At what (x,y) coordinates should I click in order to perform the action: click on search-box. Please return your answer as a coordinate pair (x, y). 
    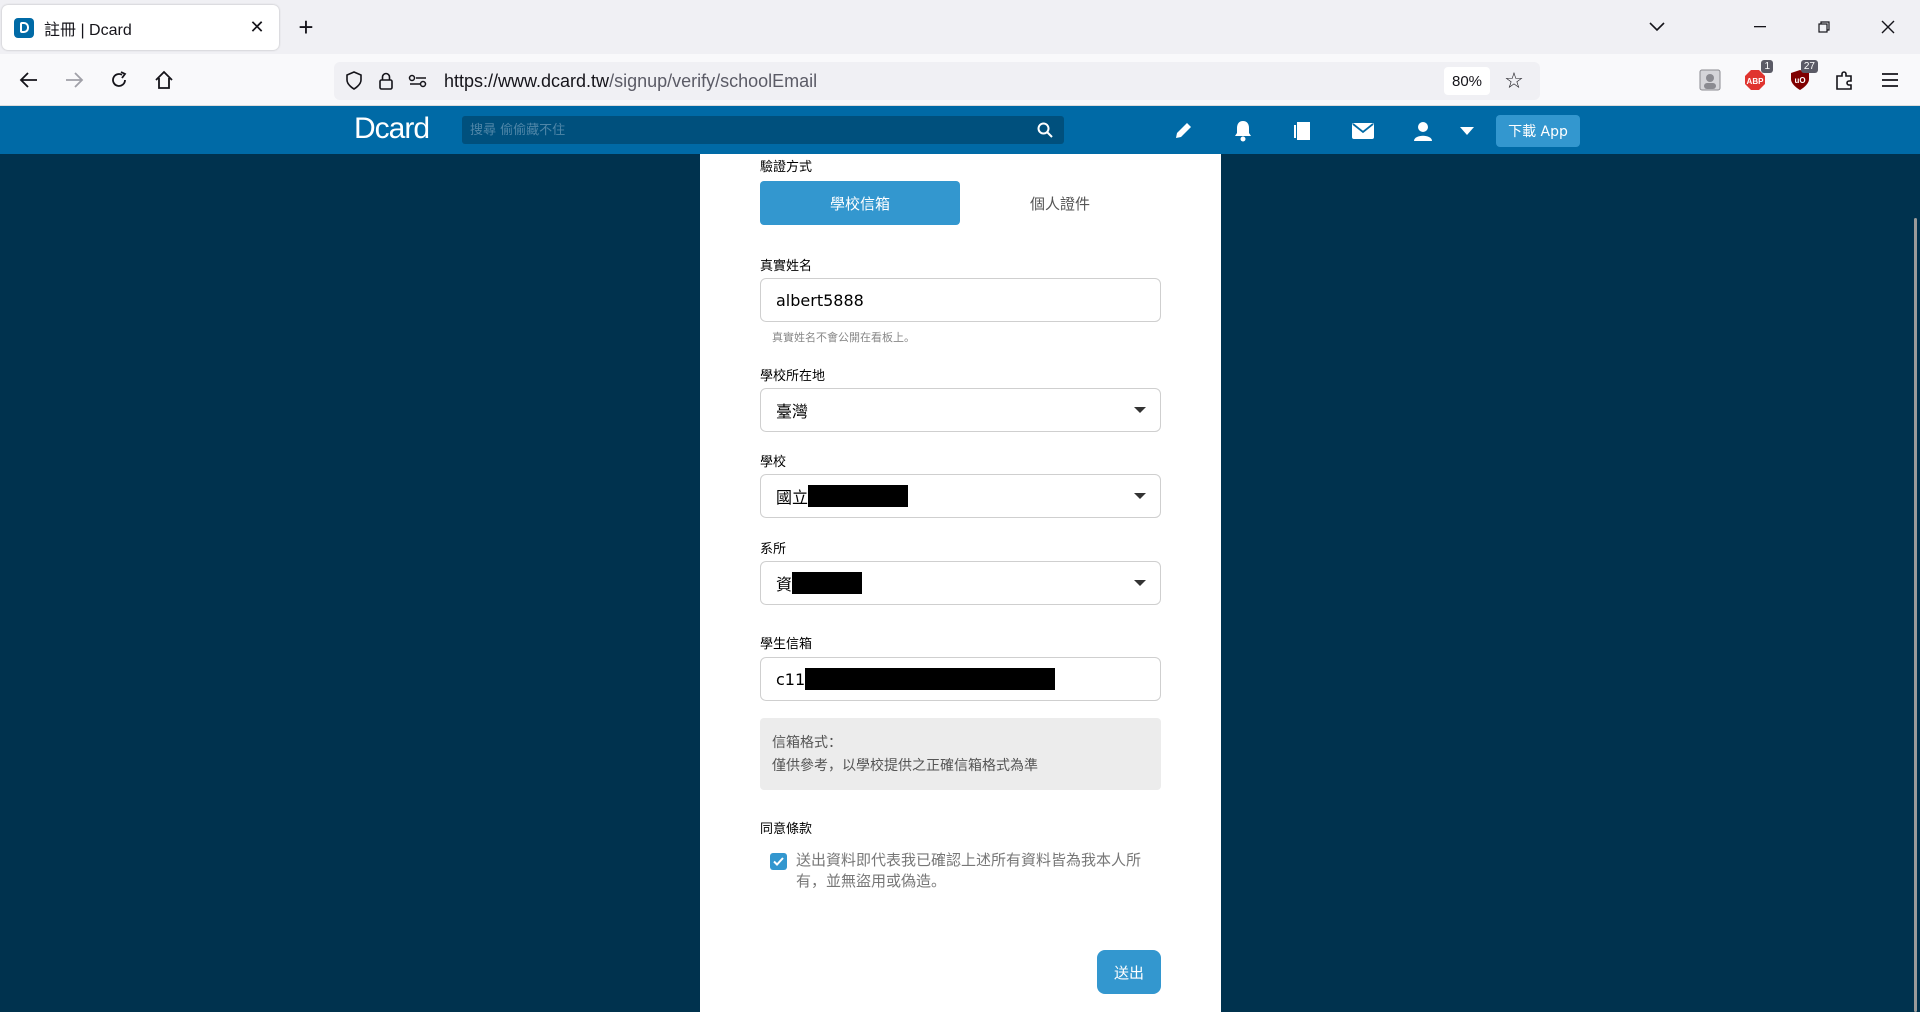
    Looking at the image, I should click on (744, 130).